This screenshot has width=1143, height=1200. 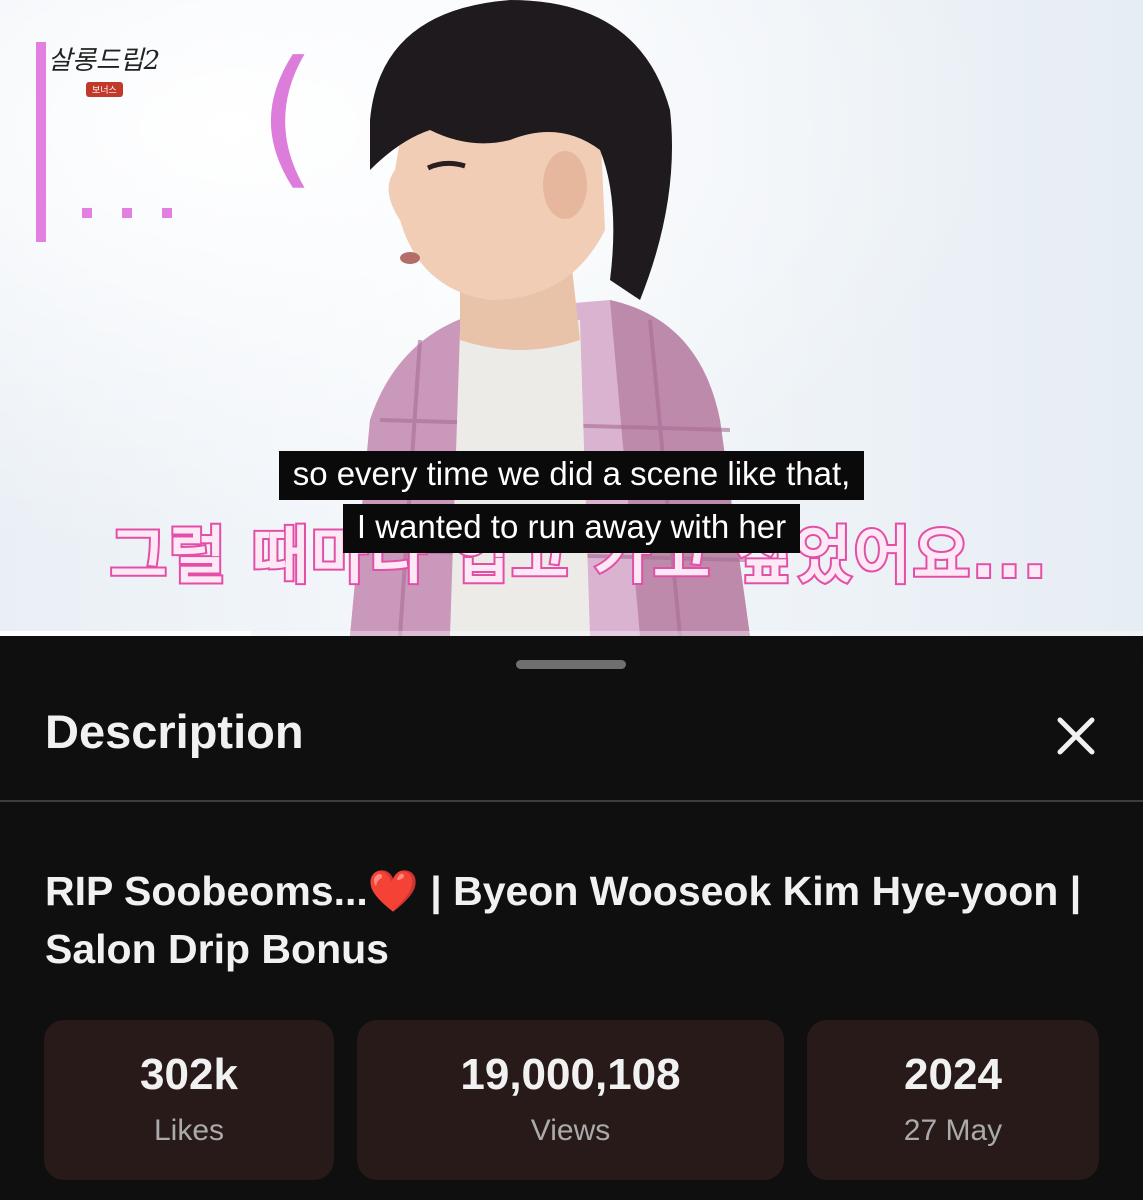 I want to click on stat-date: 2024 27 May, so click(x=953, y=1100).